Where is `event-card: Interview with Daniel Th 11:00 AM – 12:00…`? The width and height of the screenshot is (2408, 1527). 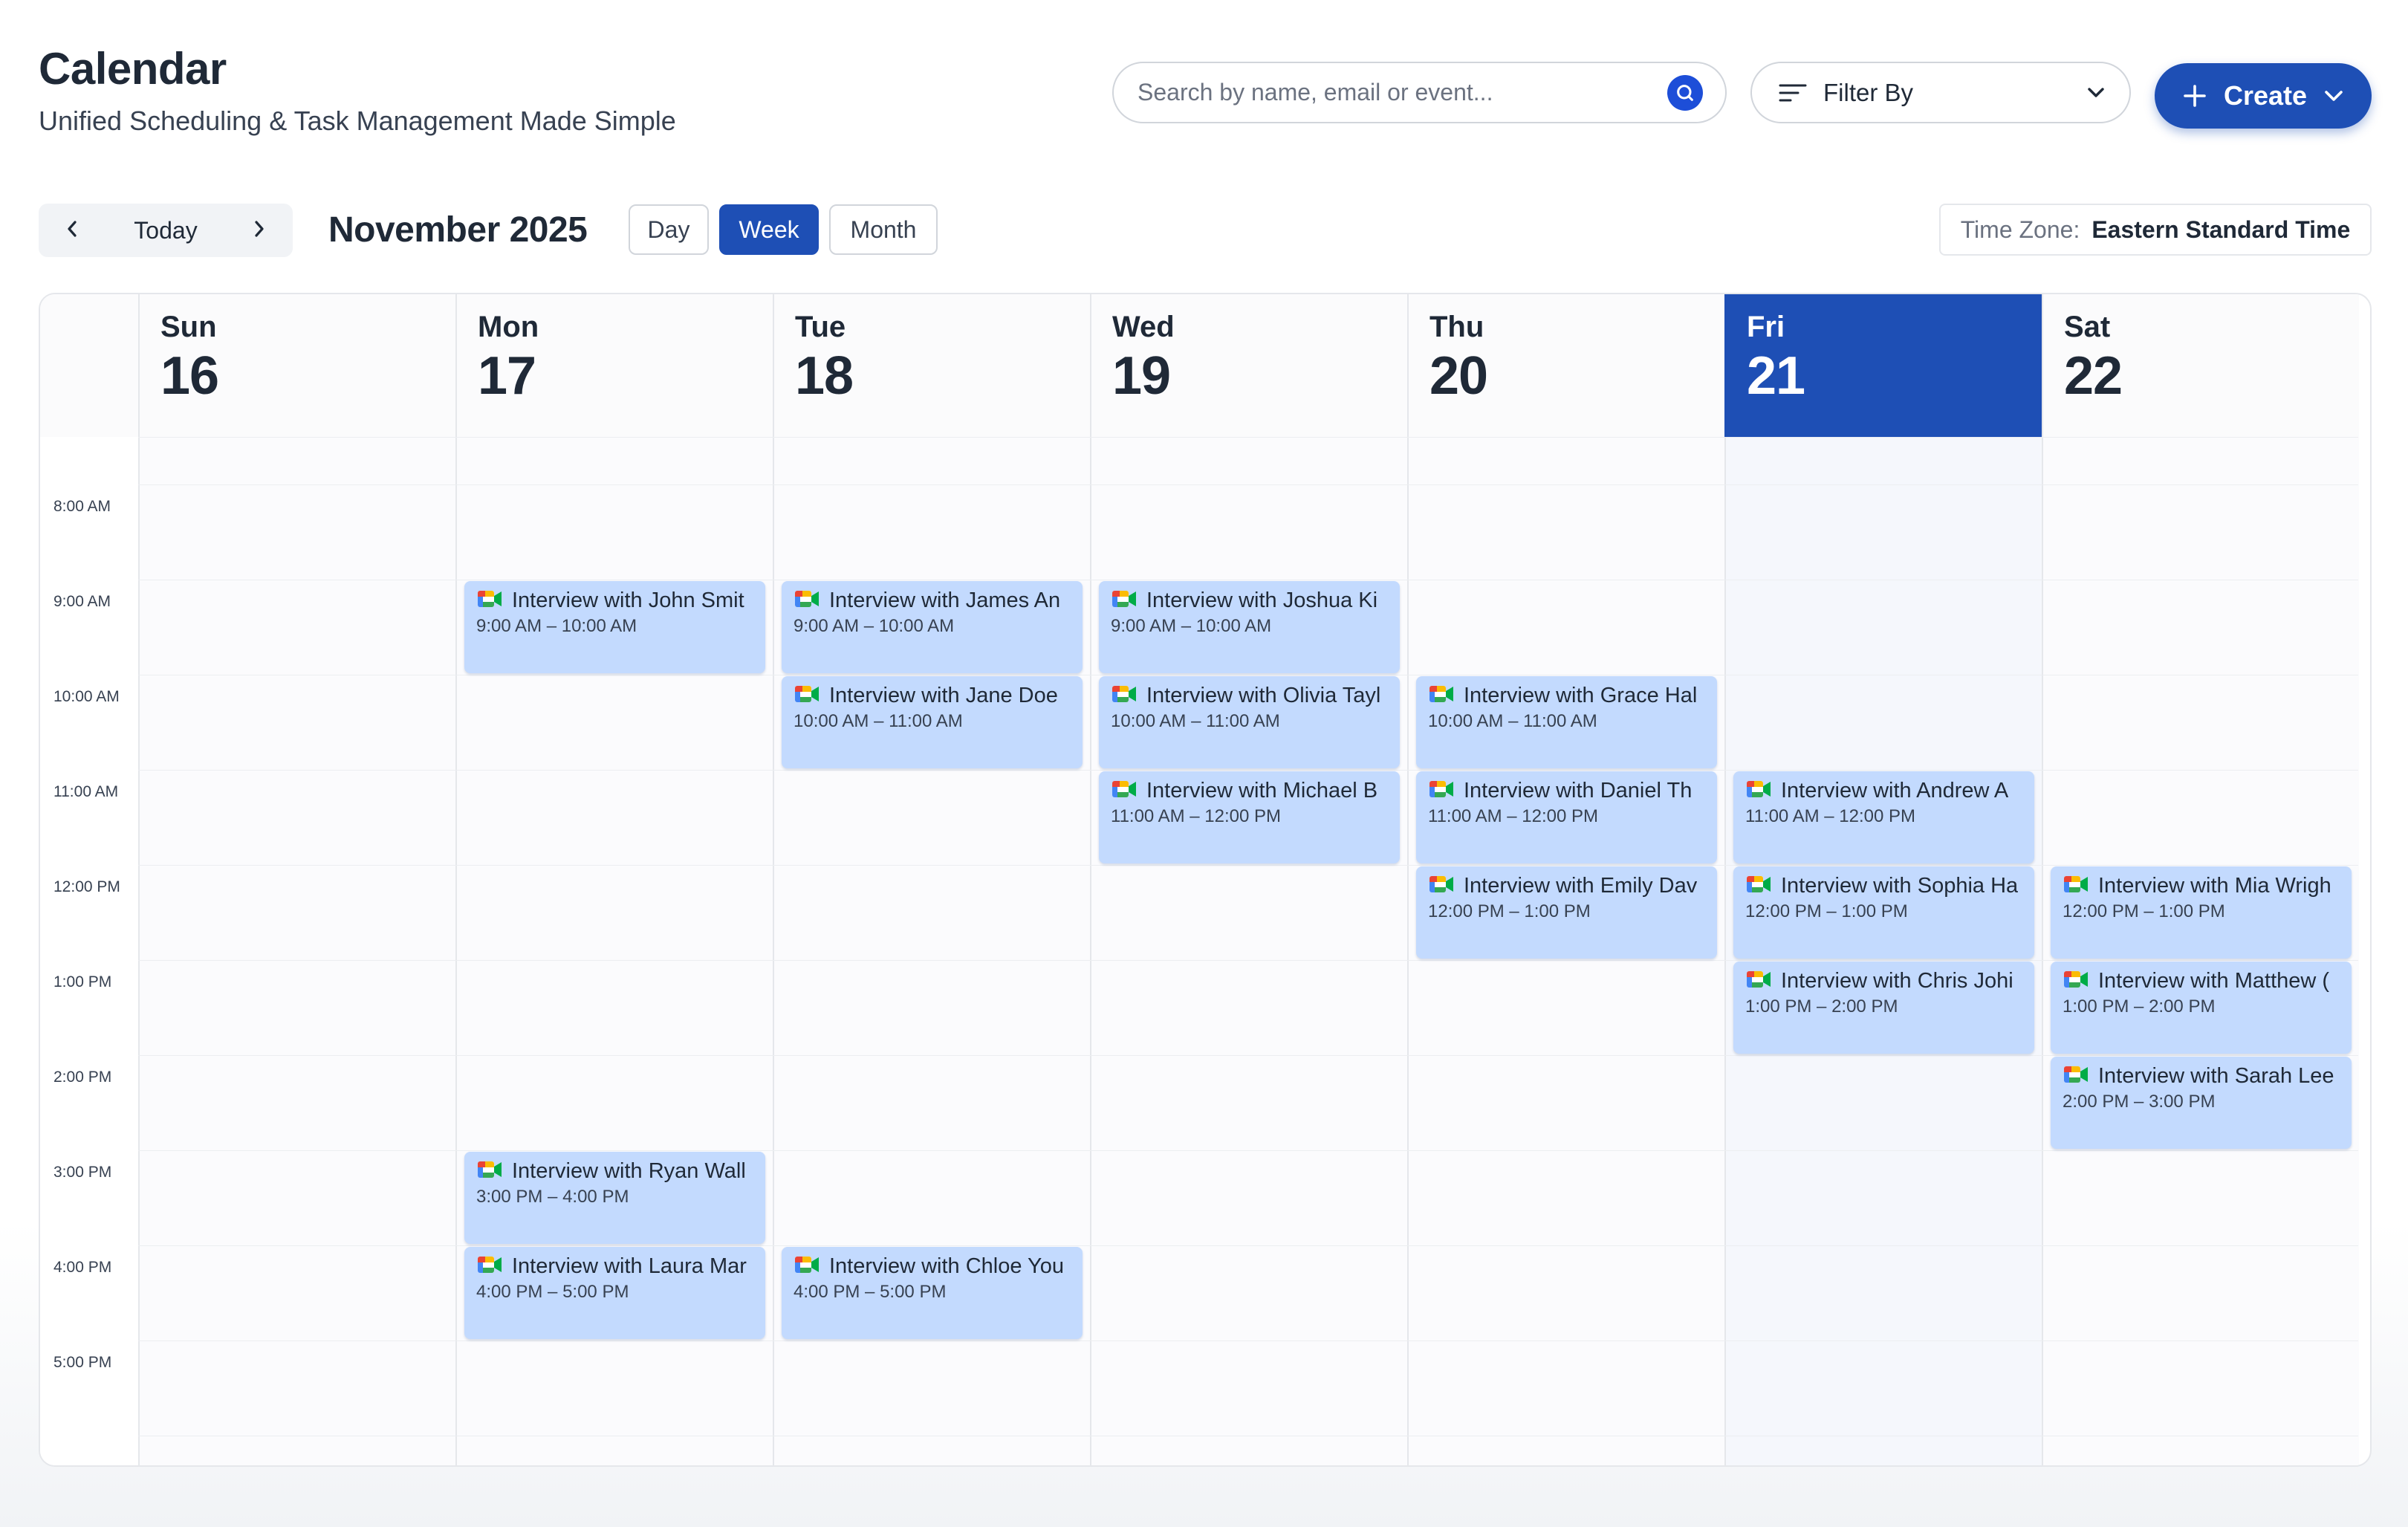 event-card: Interview with Daniel Th 11:00 AM – 12:00… is located at coordinates (1566, 817).